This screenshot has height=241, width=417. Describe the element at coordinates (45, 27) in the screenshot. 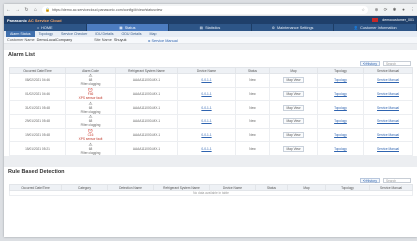

I see `tab-home: ⌂ HOME` at that location.